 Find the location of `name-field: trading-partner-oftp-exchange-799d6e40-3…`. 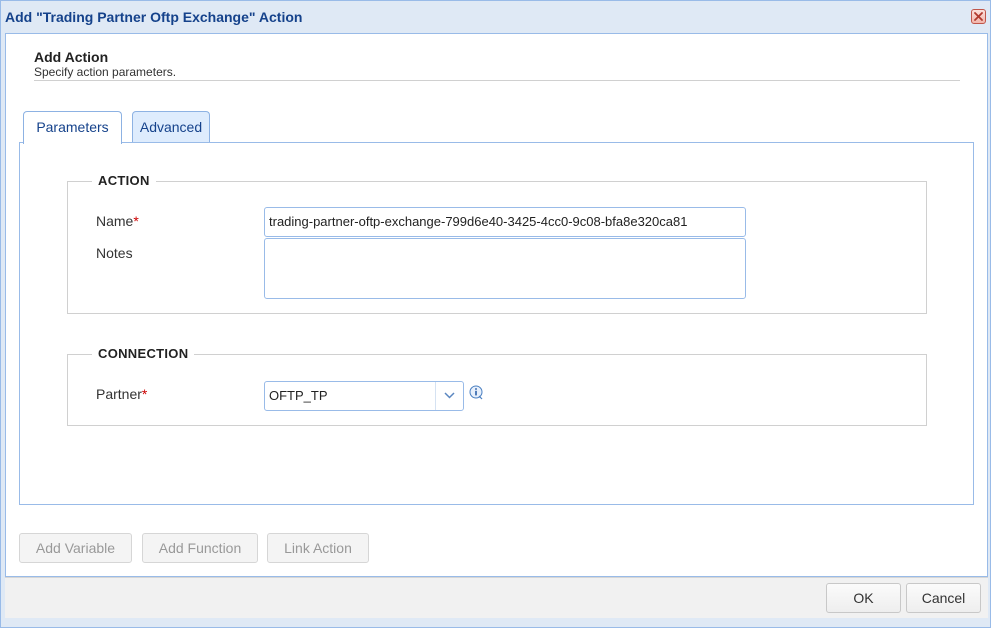

name-field: trading-partner-oftp-exchange-799d6e40-3… is located at coordinates (505, 222).